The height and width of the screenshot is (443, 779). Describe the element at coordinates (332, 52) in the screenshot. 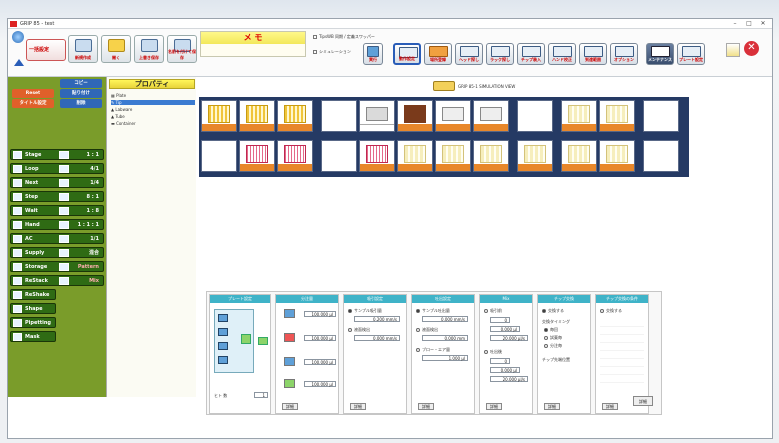

I see `simulation-checkbox: シミュレーション` at that location.